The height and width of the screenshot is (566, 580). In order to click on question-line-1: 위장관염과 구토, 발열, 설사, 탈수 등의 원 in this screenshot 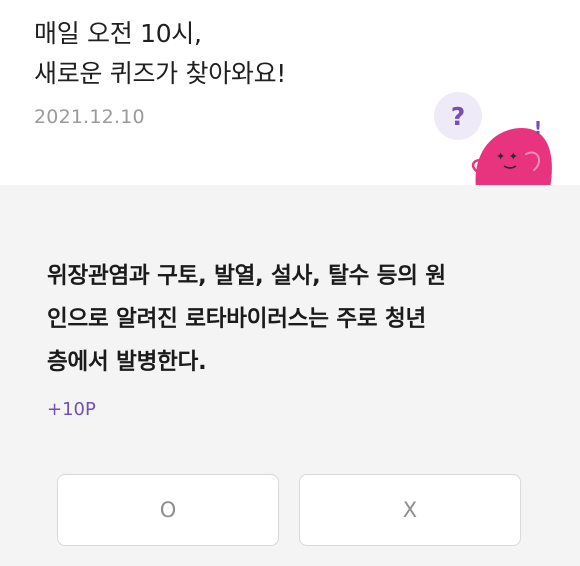, I will do `click(246, 276)`.